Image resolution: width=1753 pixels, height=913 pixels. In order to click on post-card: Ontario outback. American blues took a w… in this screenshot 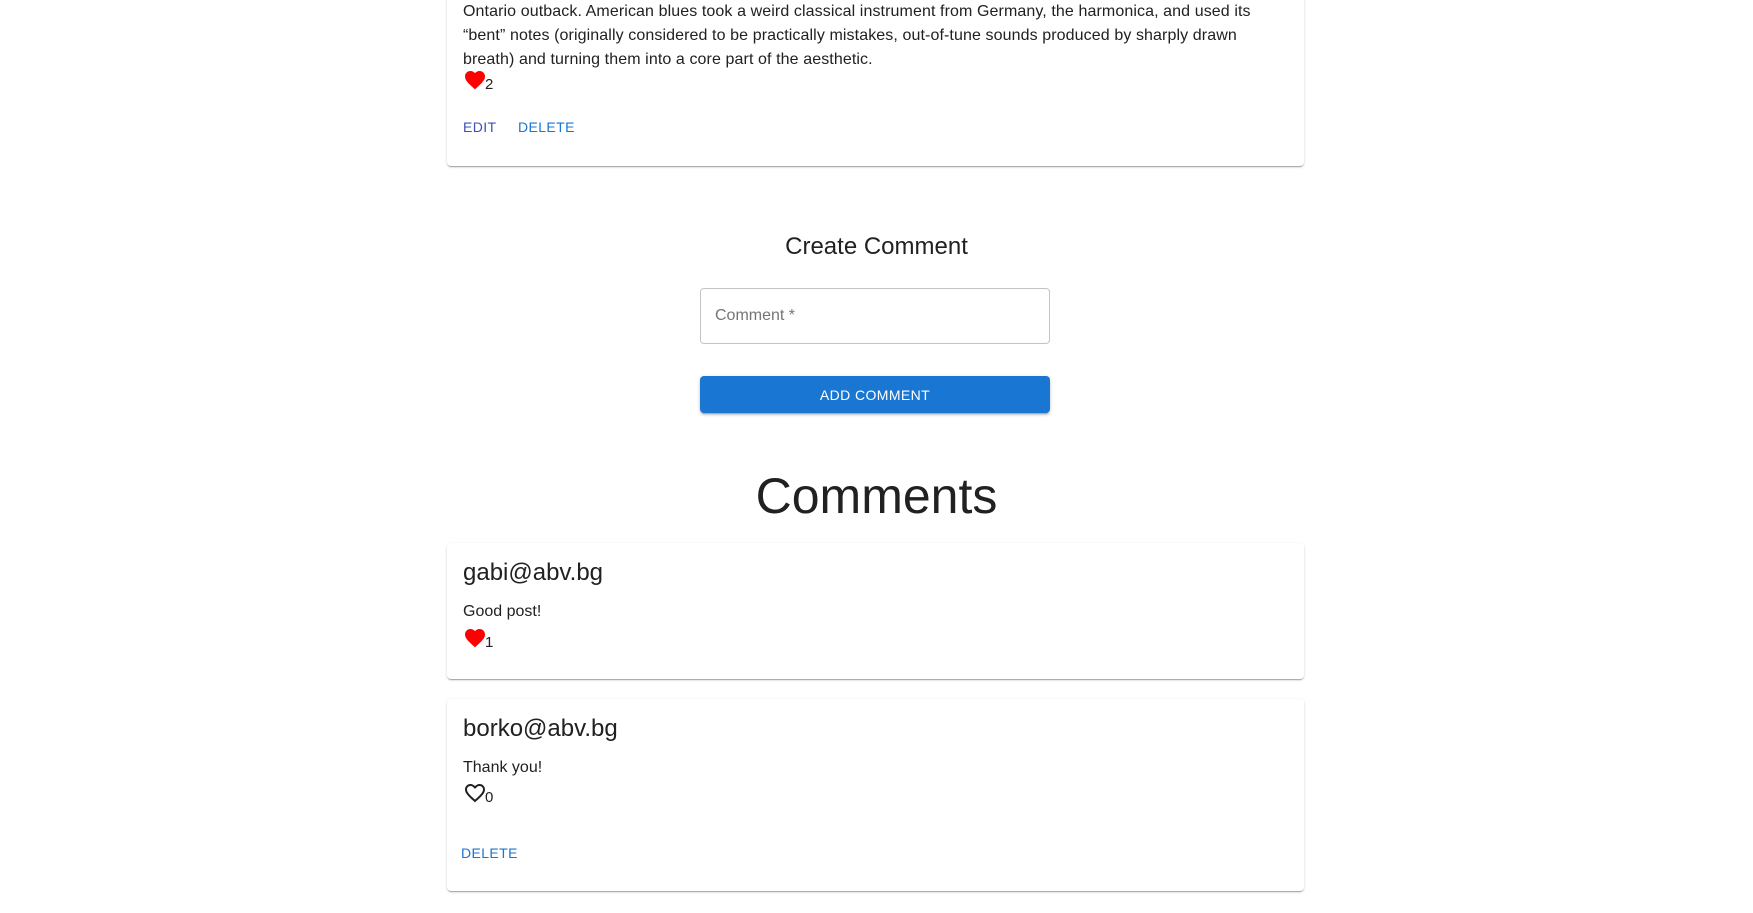, I will do `click(875, 83)`.